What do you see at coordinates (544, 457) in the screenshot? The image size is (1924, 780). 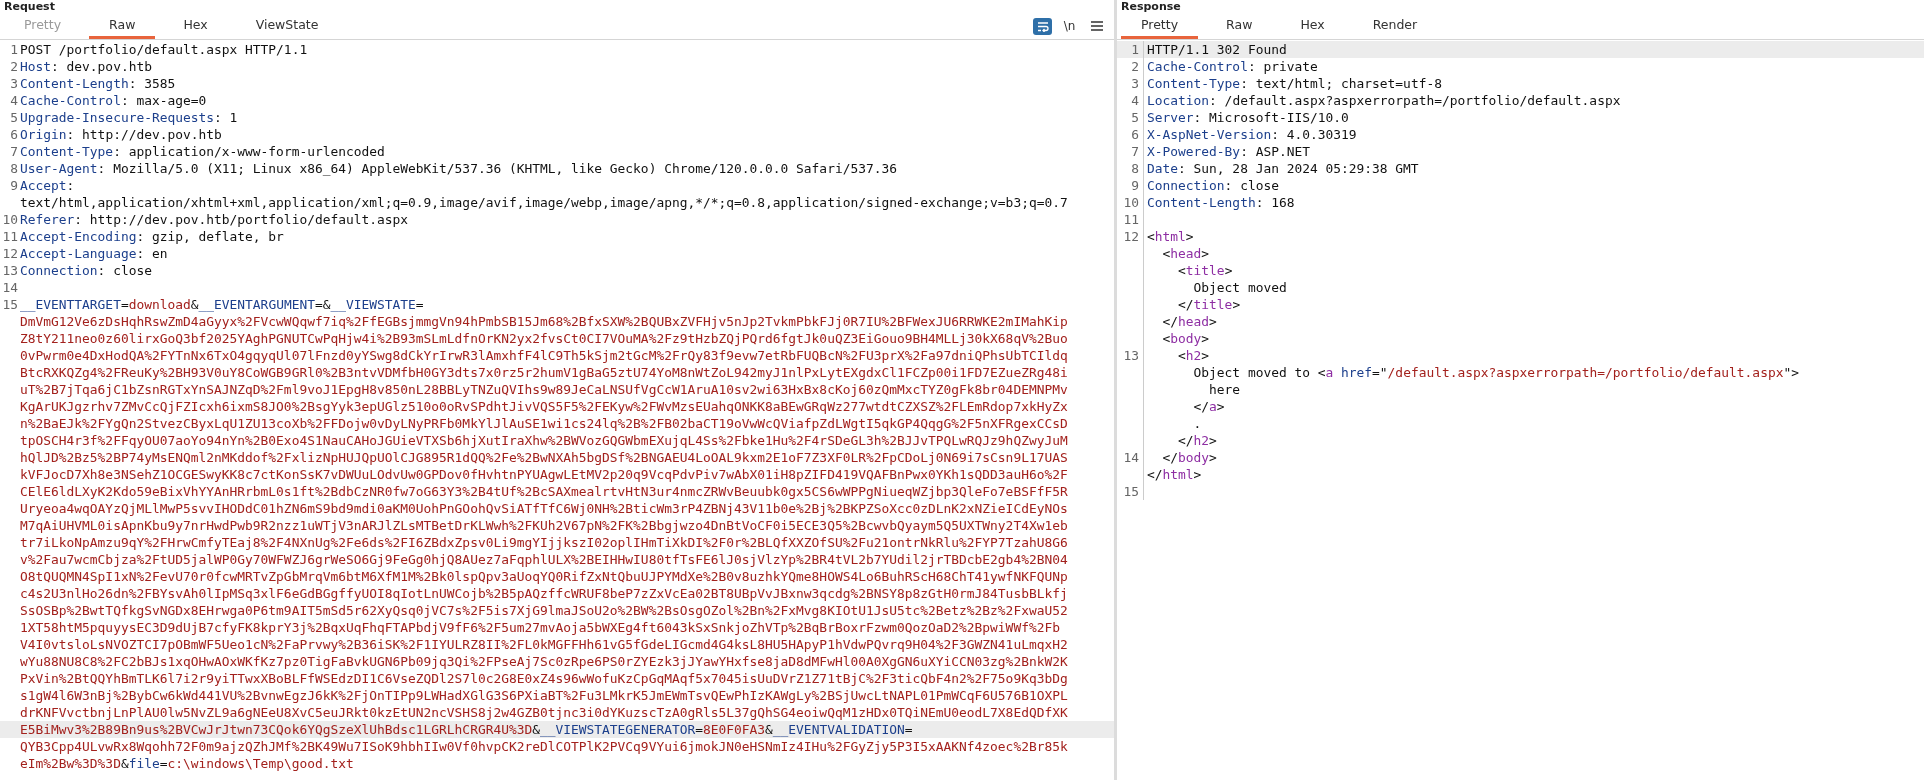 I see `code-line: hQlJD%2Bz5%2BP74yMsENQml2nMKddof%2FxlizNpHUJQpUOlCJG895R1dQQ%2Fe%2BwNXAh5bgDSf%2BNGAEU4LoOAL9kxm2E1oF7Z3XF0LR%2FpCDoLj0N69i7sCsn9L17UAS` at bounding box center [544, 457].